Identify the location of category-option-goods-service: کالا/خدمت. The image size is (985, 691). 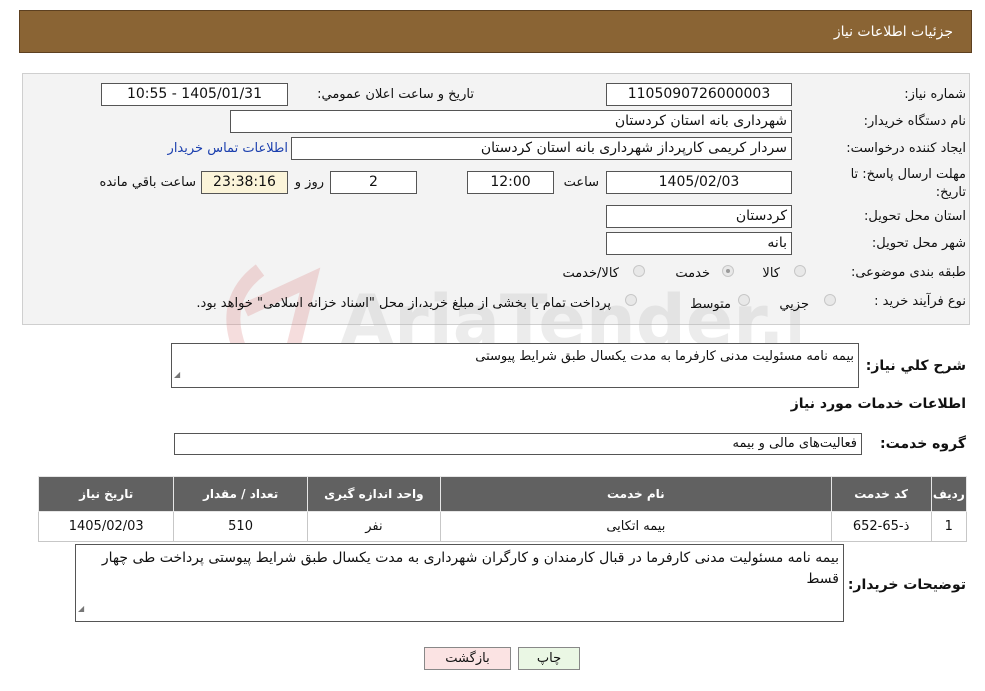
(590, 273).